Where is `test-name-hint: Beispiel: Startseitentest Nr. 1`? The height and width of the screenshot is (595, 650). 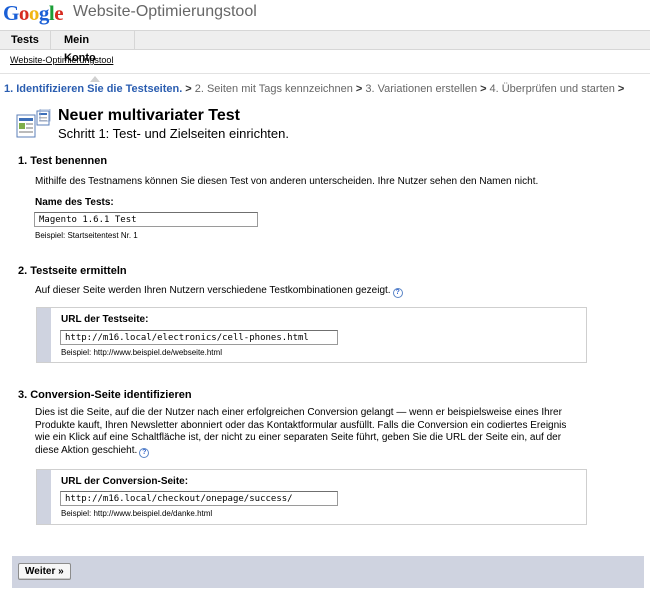
test-name-hint: Beispiel: Startseitentest Nr. 1 is located at coordinates (86, 235).